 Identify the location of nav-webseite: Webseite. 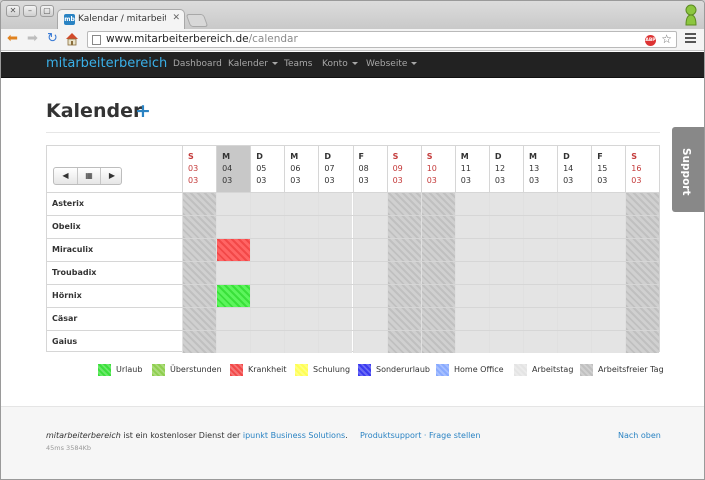
(392, 64).